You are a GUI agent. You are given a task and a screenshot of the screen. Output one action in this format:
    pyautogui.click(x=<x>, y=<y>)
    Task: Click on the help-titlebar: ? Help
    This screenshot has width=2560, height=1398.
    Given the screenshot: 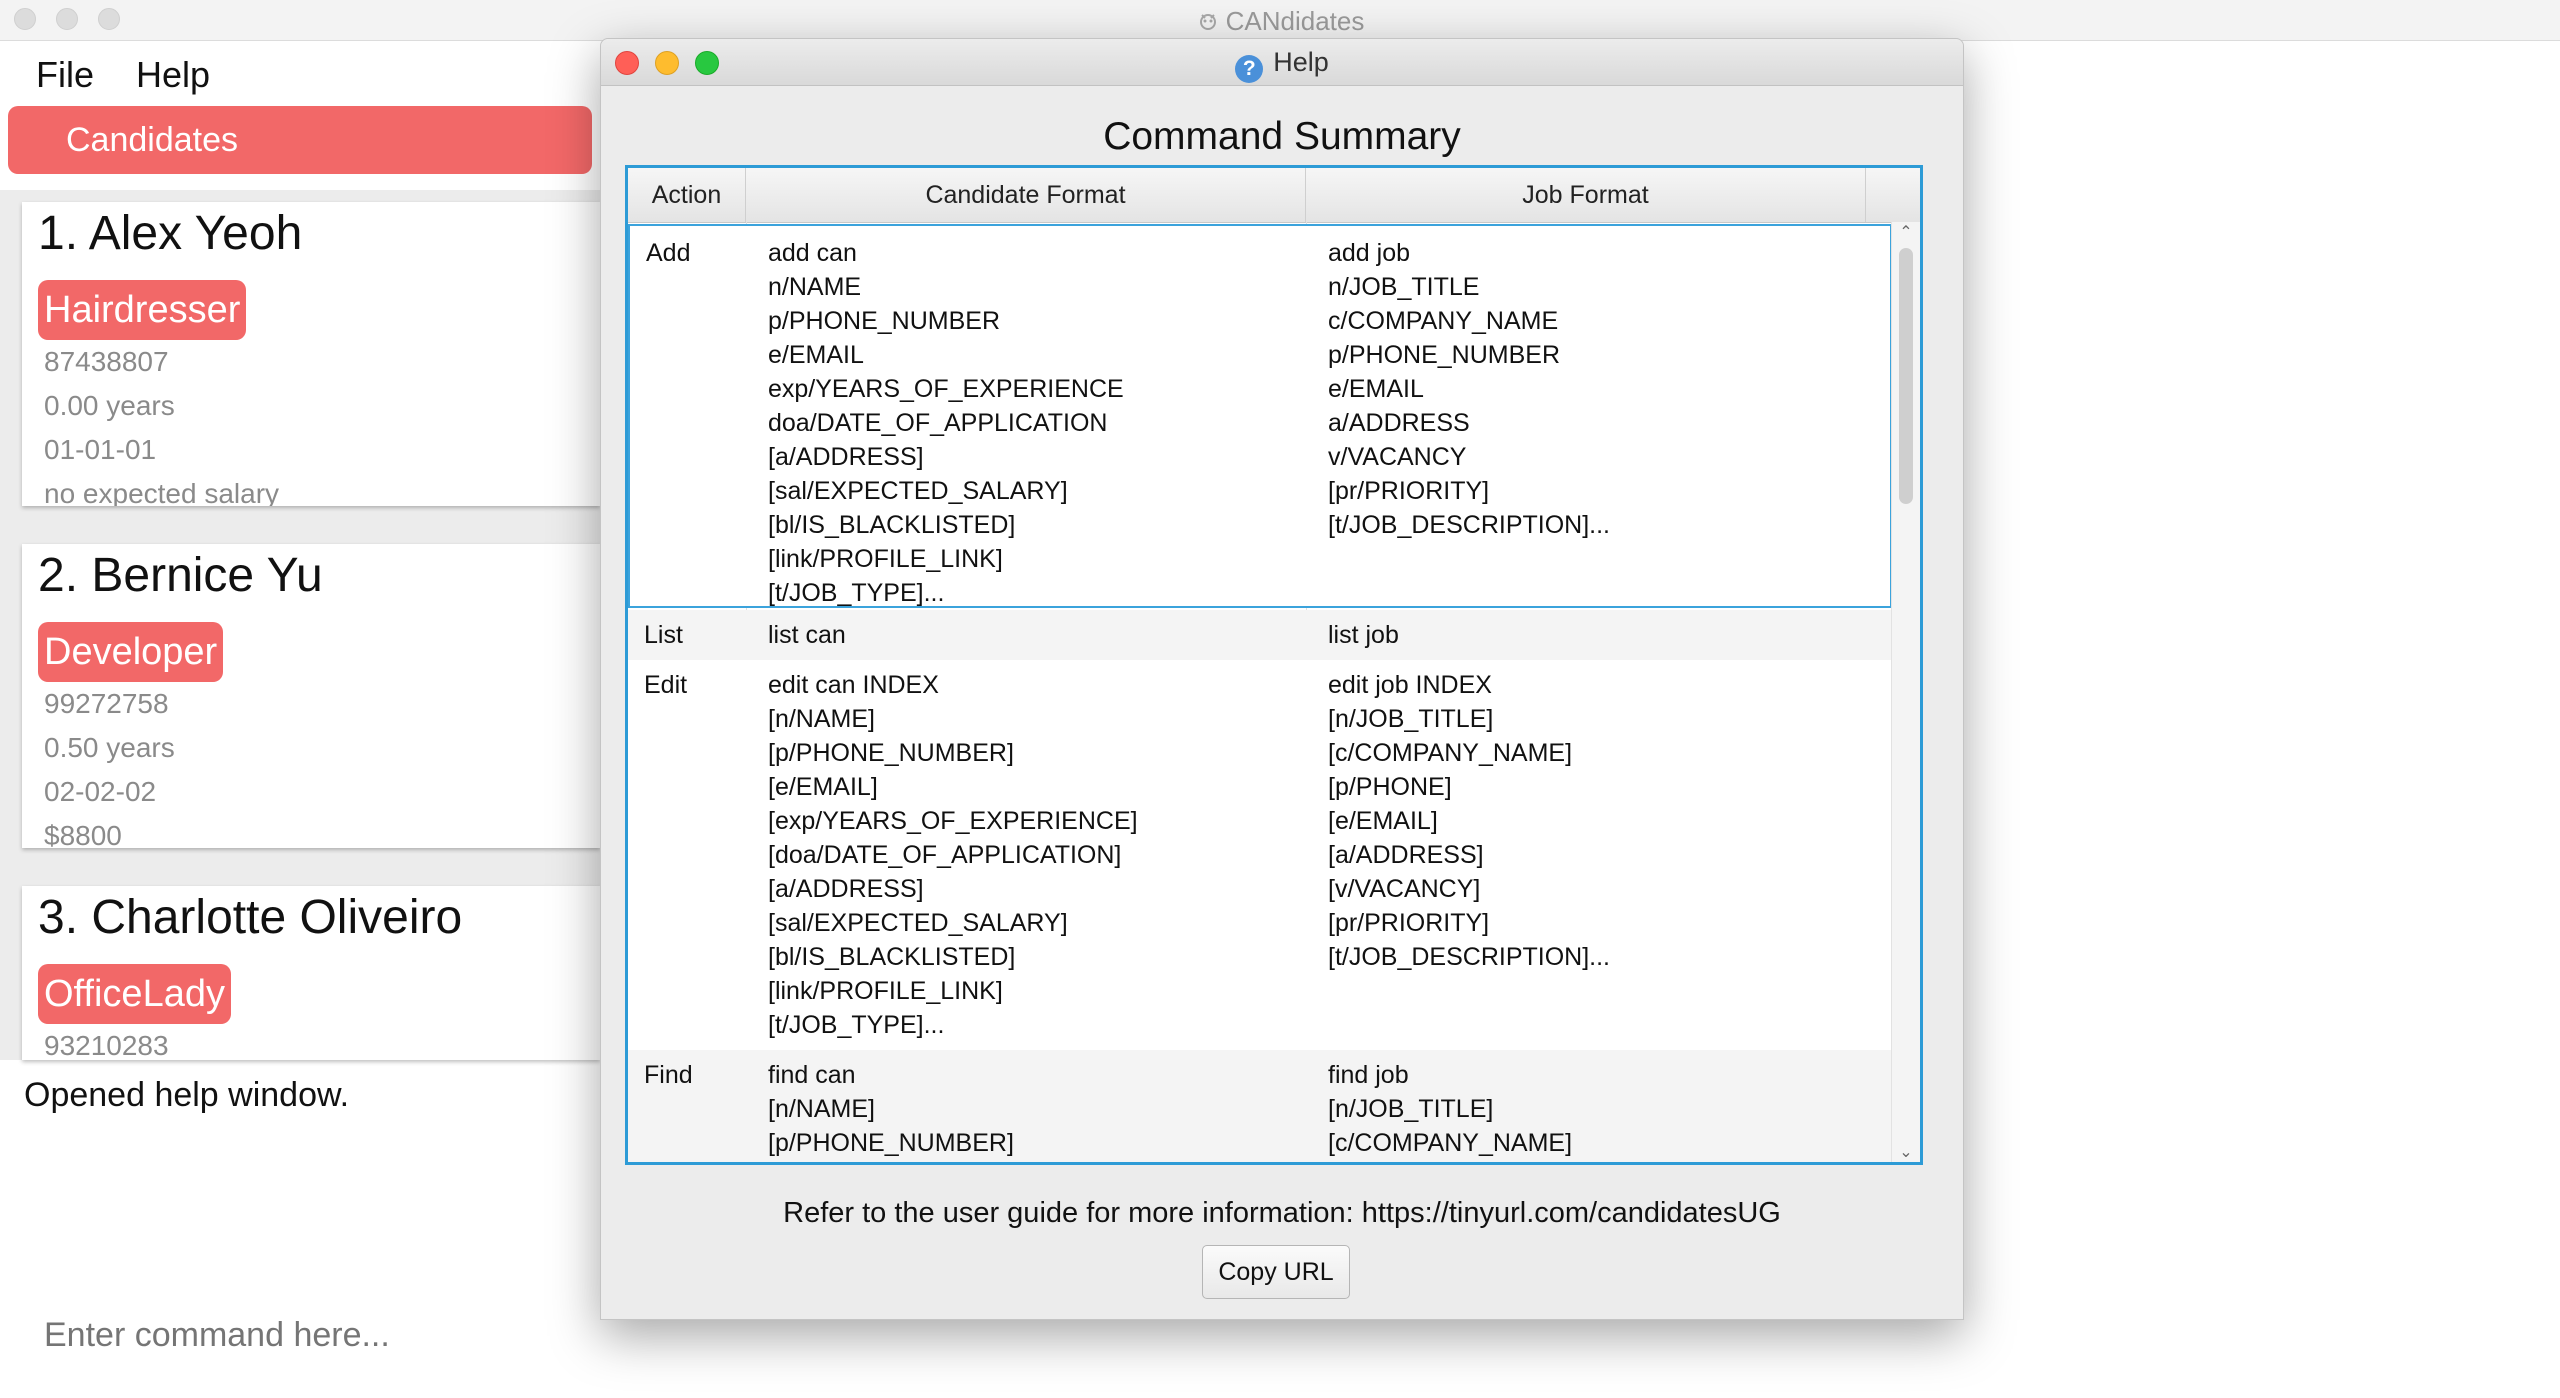 What is the action you would take?
    pyautogui.click(x=1282, y=62)
    